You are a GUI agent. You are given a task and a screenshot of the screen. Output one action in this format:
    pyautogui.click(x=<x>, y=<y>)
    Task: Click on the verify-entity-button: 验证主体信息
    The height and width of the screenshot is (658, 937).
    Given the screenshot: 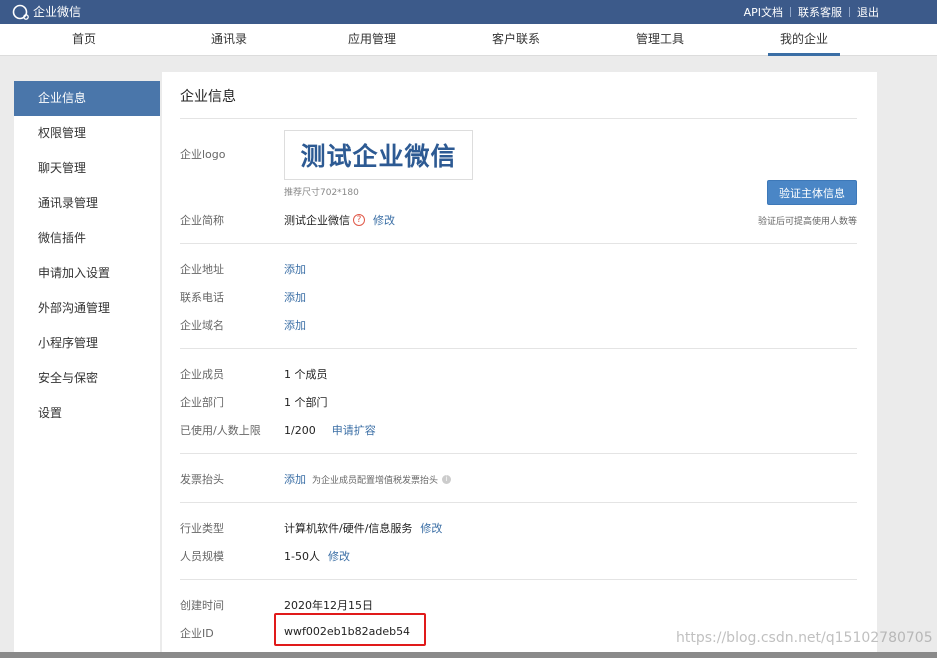 What is the action you would take?
    pyautogui.click(x=812, y=192)
    